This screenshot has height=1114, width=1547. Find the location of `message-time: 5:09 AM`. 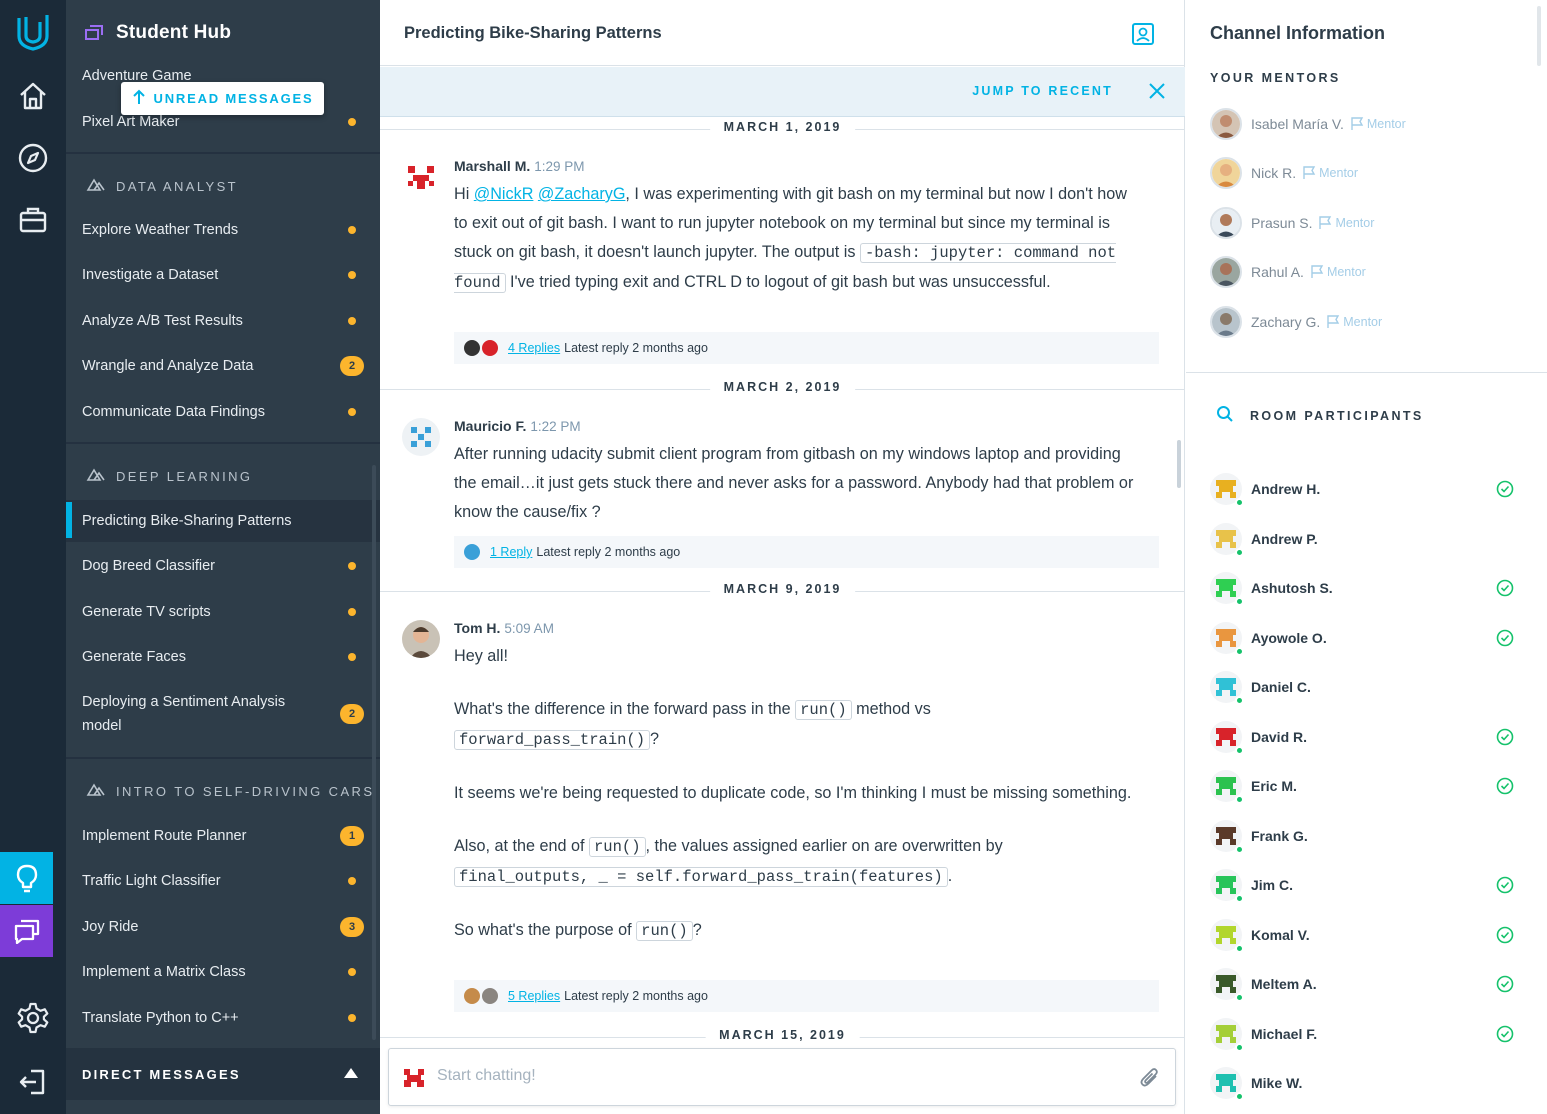

message-time: 5:09 AM is located at coordinates (529, 628).